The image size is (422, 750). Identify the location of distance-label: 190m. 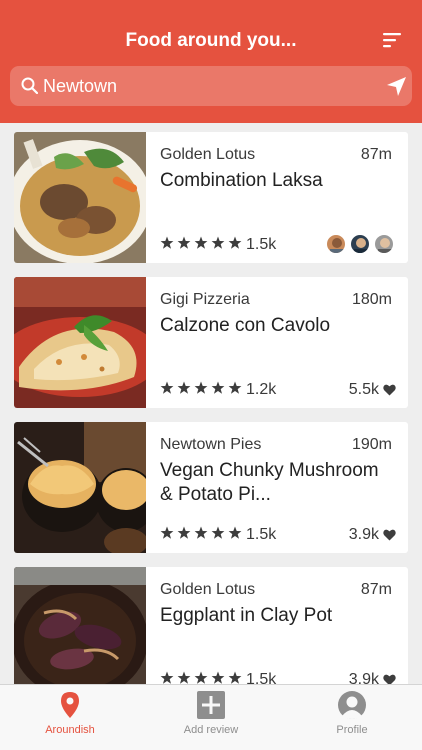
(371, 444).